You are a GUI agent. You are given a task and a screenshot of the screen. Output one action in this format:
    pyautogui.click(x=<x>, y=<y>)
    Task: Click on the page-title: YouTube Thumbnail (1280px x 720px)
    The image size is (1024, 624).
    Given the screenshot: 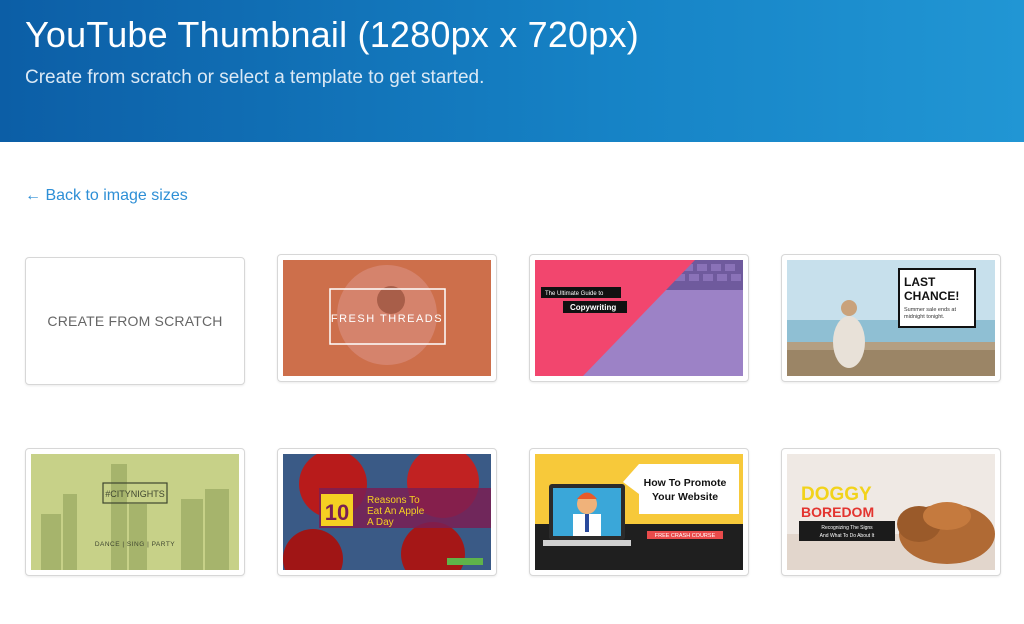 What is the action you would take?
    pyautogui.click(x=332, y=34)
    